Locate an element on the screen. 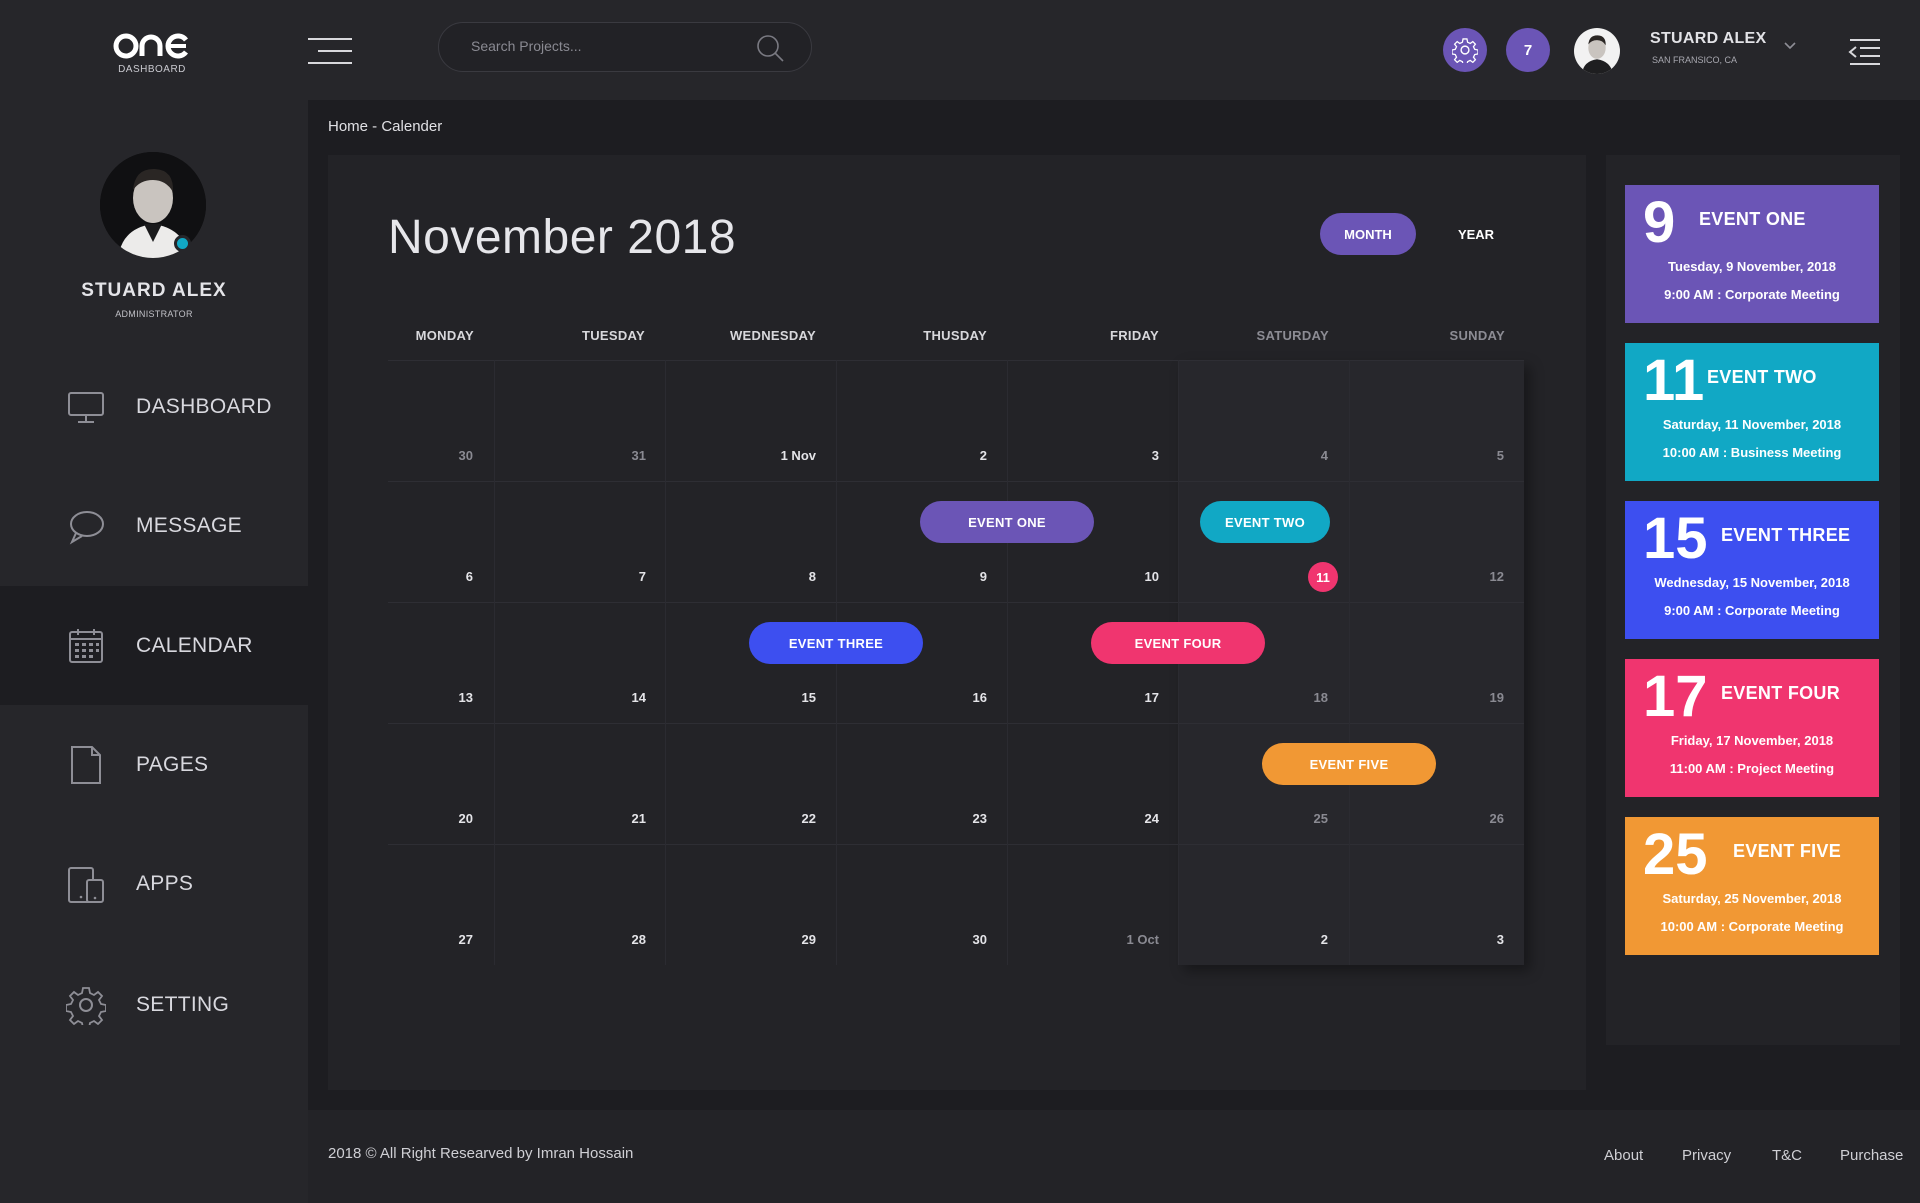 This screenshot has width=1920, height=1203. weekday-wednesday: WEDNESDAY is located at coordinates (772, 335).